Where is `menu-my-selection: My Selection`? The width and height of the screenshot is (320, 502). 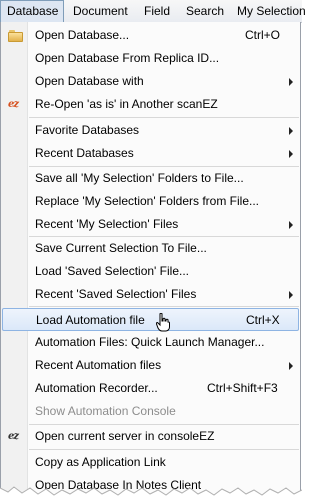
menu-my-selection: My Selection is located at coordinates (271, 11).